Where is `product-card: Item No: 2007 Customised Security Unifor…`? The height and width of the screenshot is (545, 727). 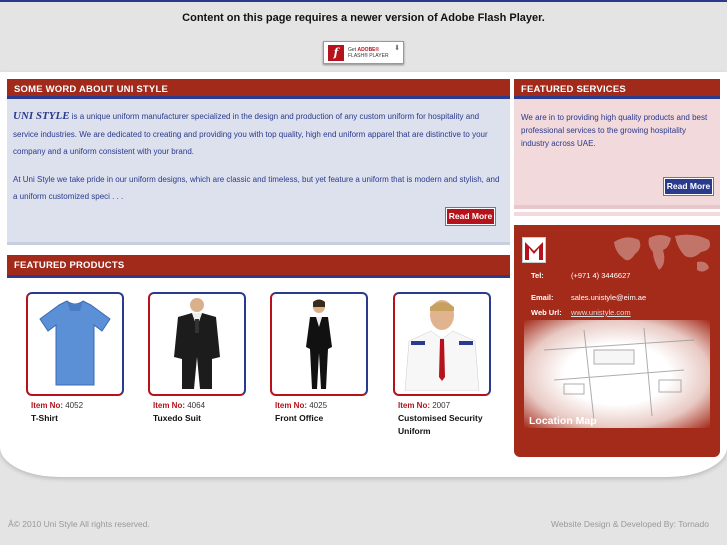
product-card: Item No: 2007 Customised Security Unifor… is located at coordinates (442, 365).